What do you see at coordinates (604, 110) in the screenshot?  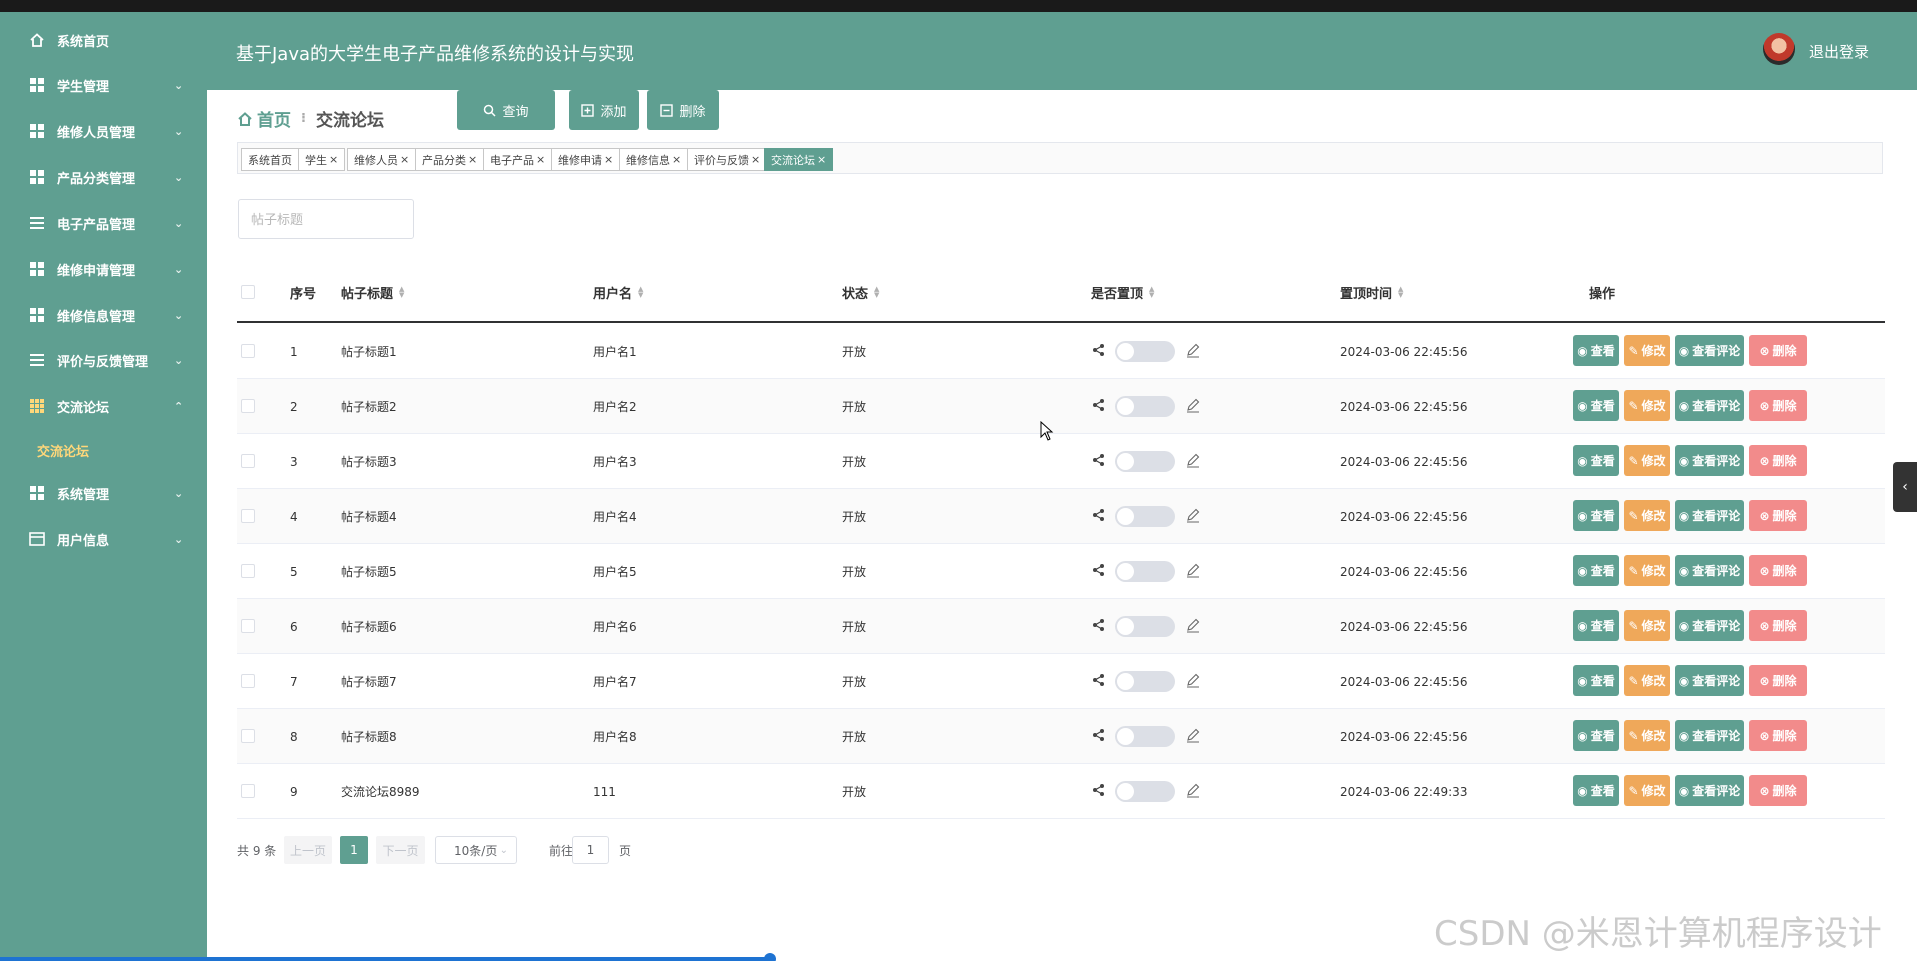 I see `add-button: 添加` at bounding box center [604, 110].